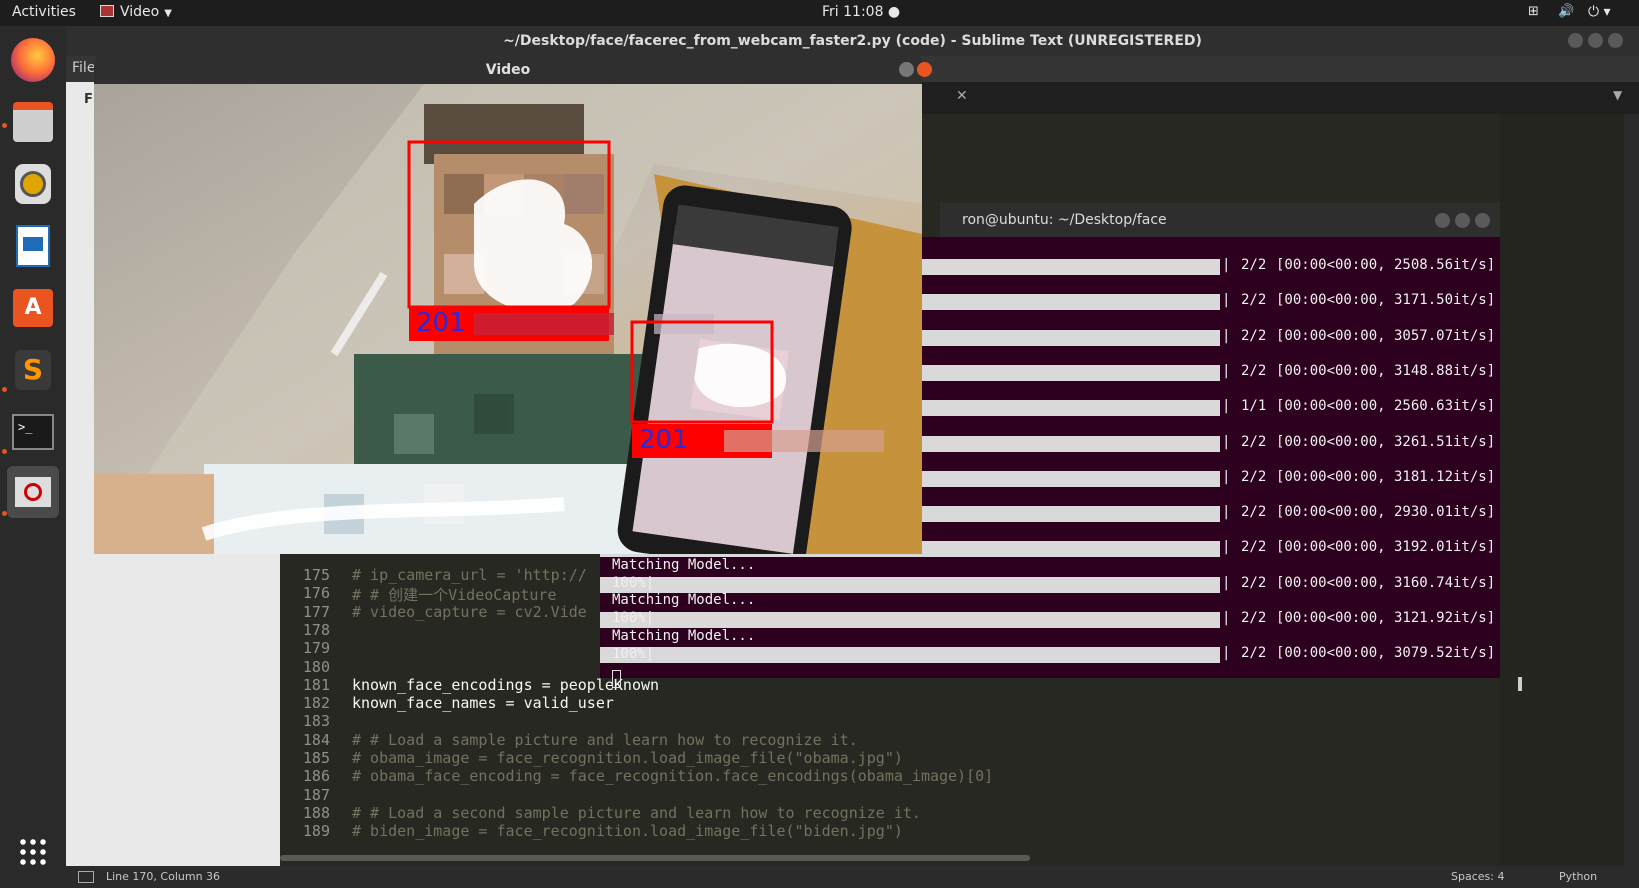 The width and height of the screenshot is (1639, 888). What do you see at coordinates (1386, 618) in the screenshot?
I see `progress-stats: [00:00<00:00, 3121.92it/s]` at bounding box center [1386, 618].